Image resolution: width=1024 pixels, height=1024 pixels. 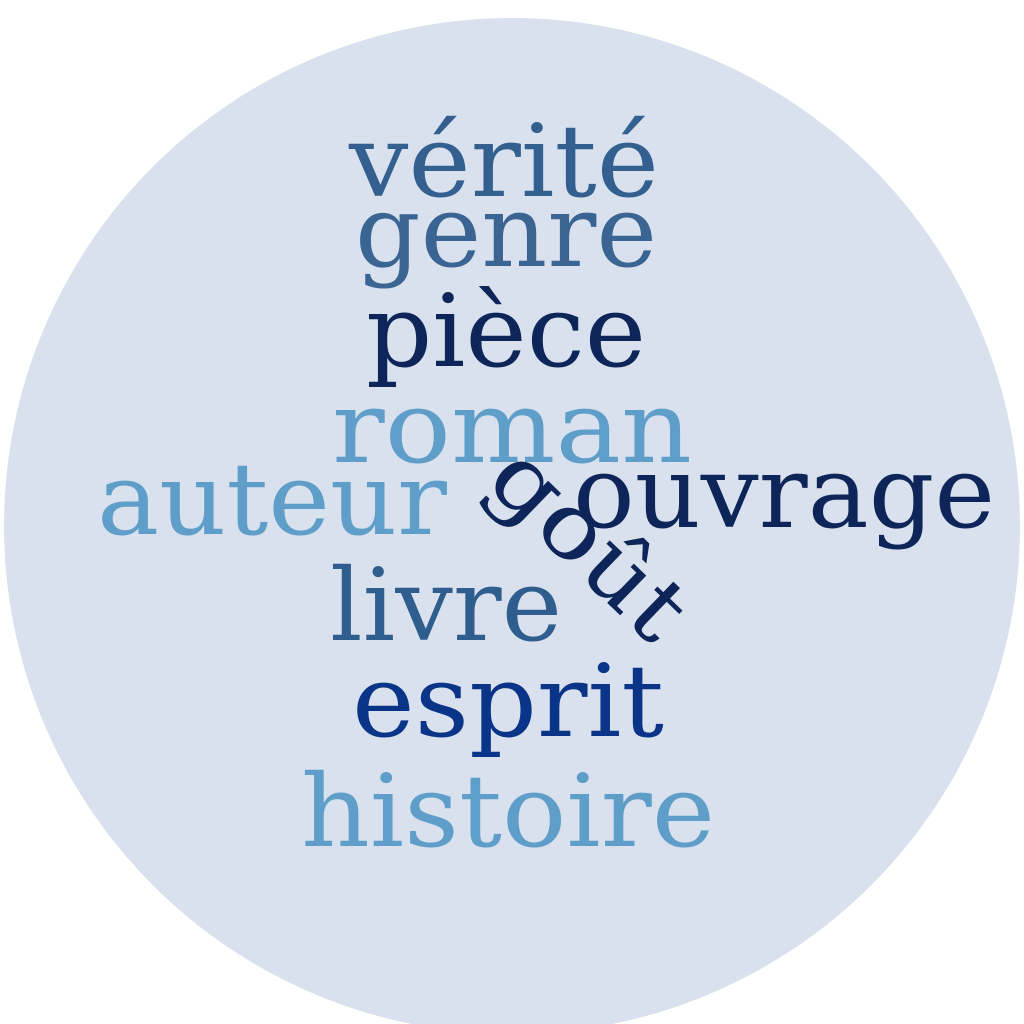 I want to click on word-esprit: esprit, so click(x=508, y=701).